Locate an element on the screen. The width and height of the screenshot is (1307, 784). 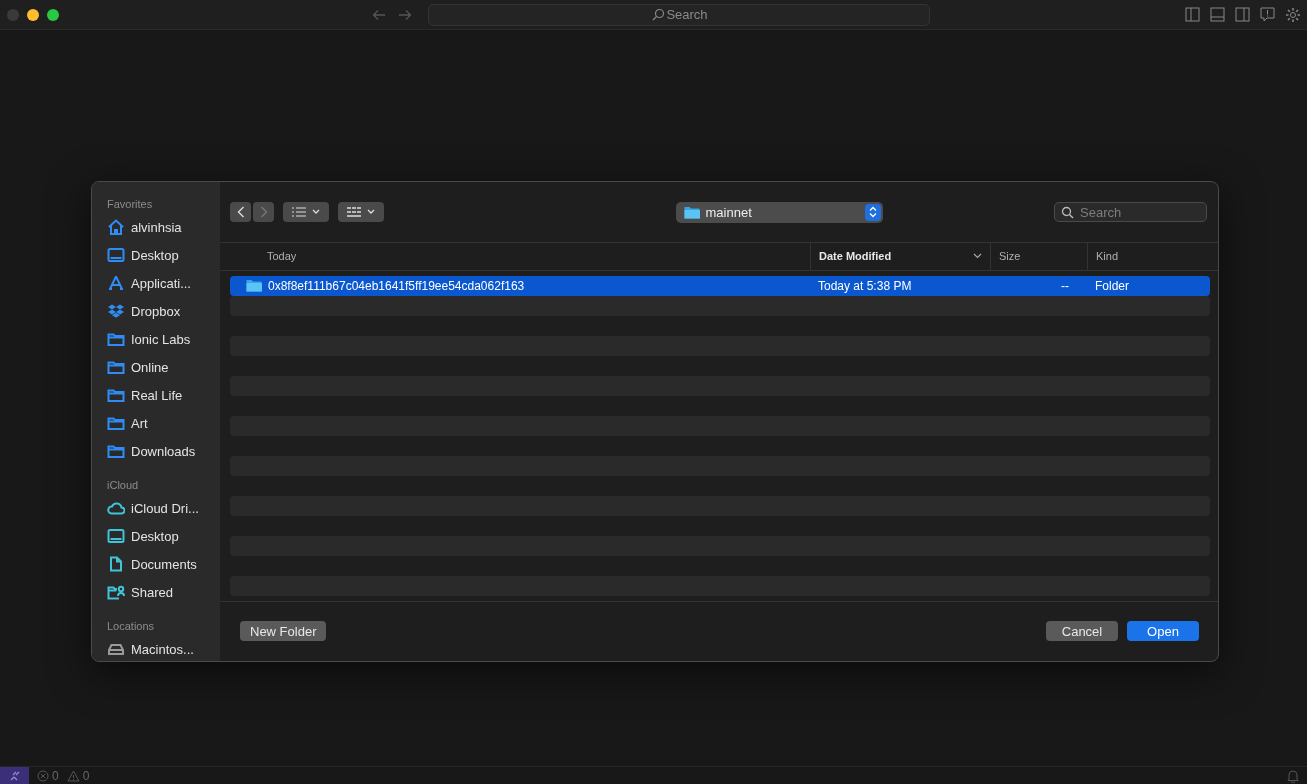
grid-icon is located at coordinates (354, 212).